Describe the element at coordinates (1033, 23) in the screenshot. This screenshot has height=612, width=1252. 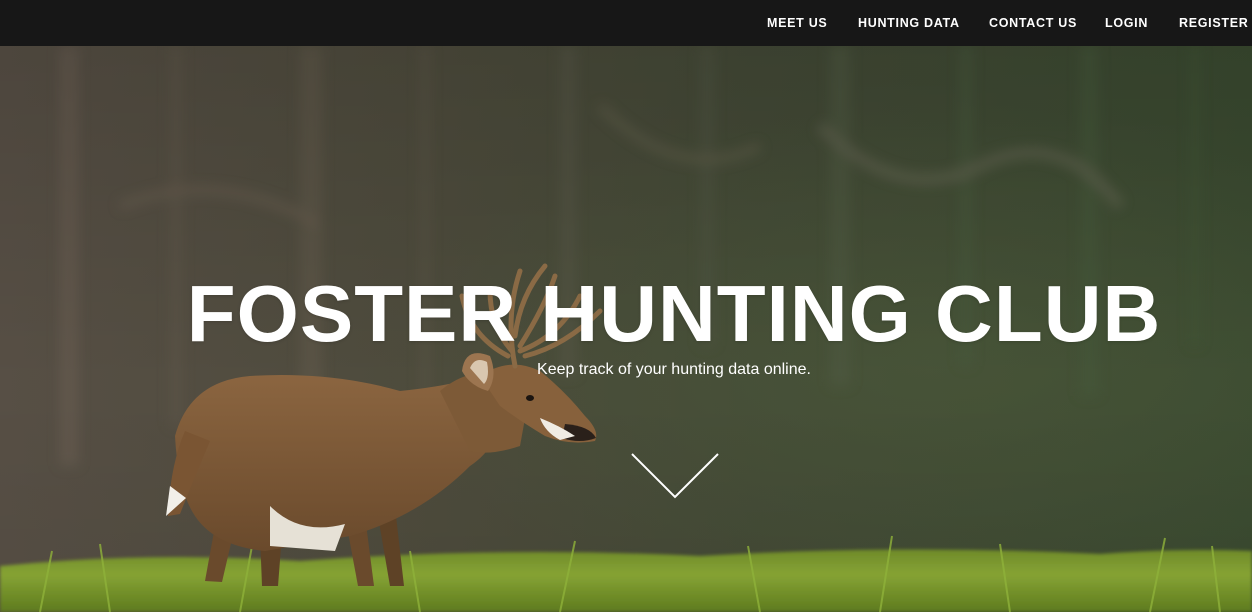
I see `nav-link-contact-us: CONTACT US` at that location.